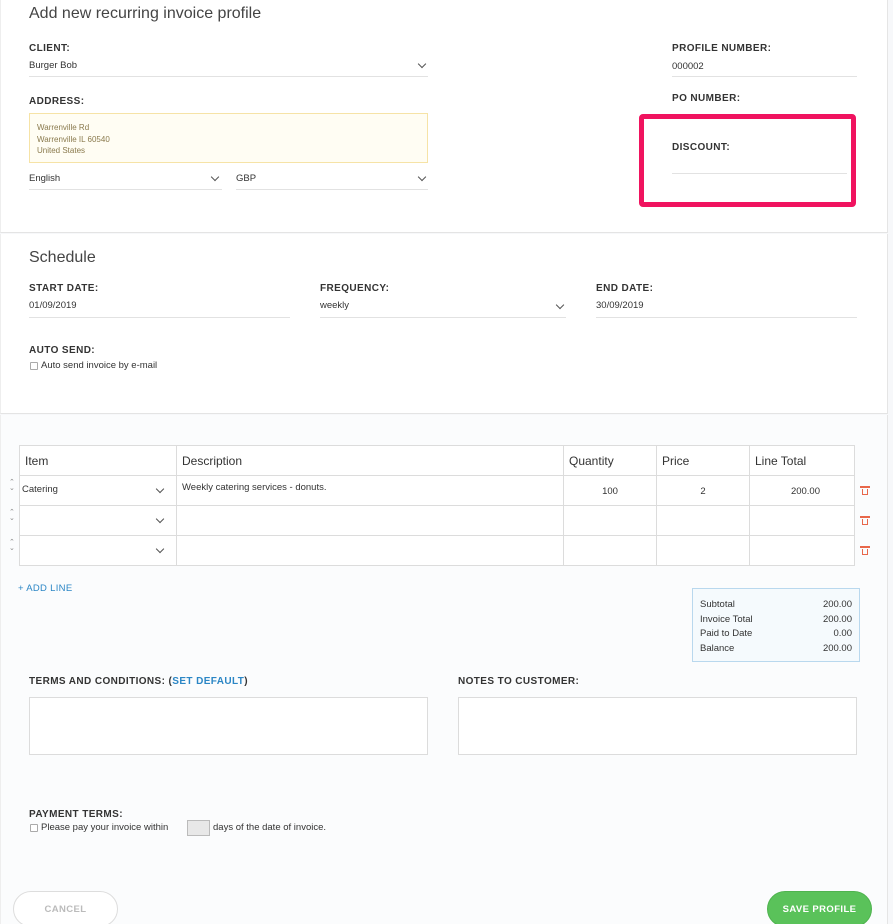  Describe the element at coordinates (64, 288) in the screenshot. I see `start-date-label: START DATE:` at that location.